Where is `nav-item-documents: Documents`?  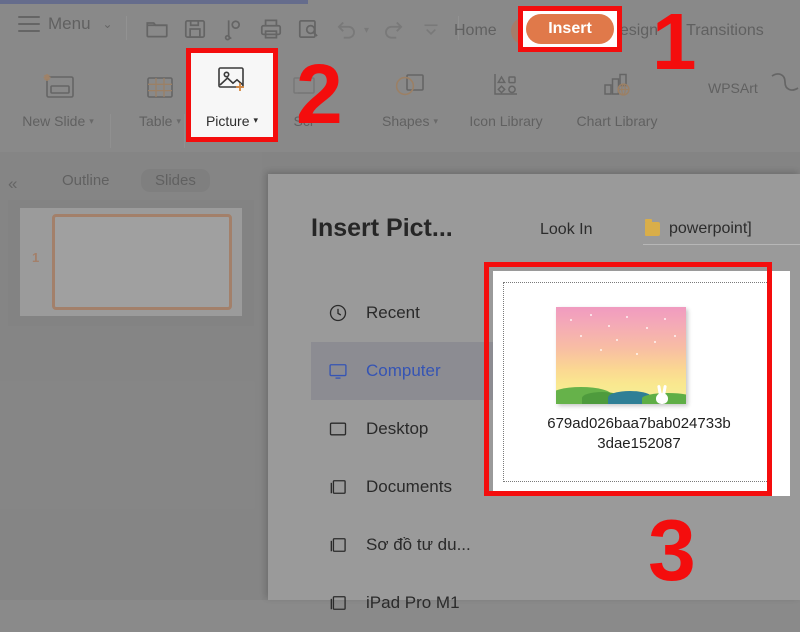
nav-item-documents: Documents is located at coordinates (411, 487).